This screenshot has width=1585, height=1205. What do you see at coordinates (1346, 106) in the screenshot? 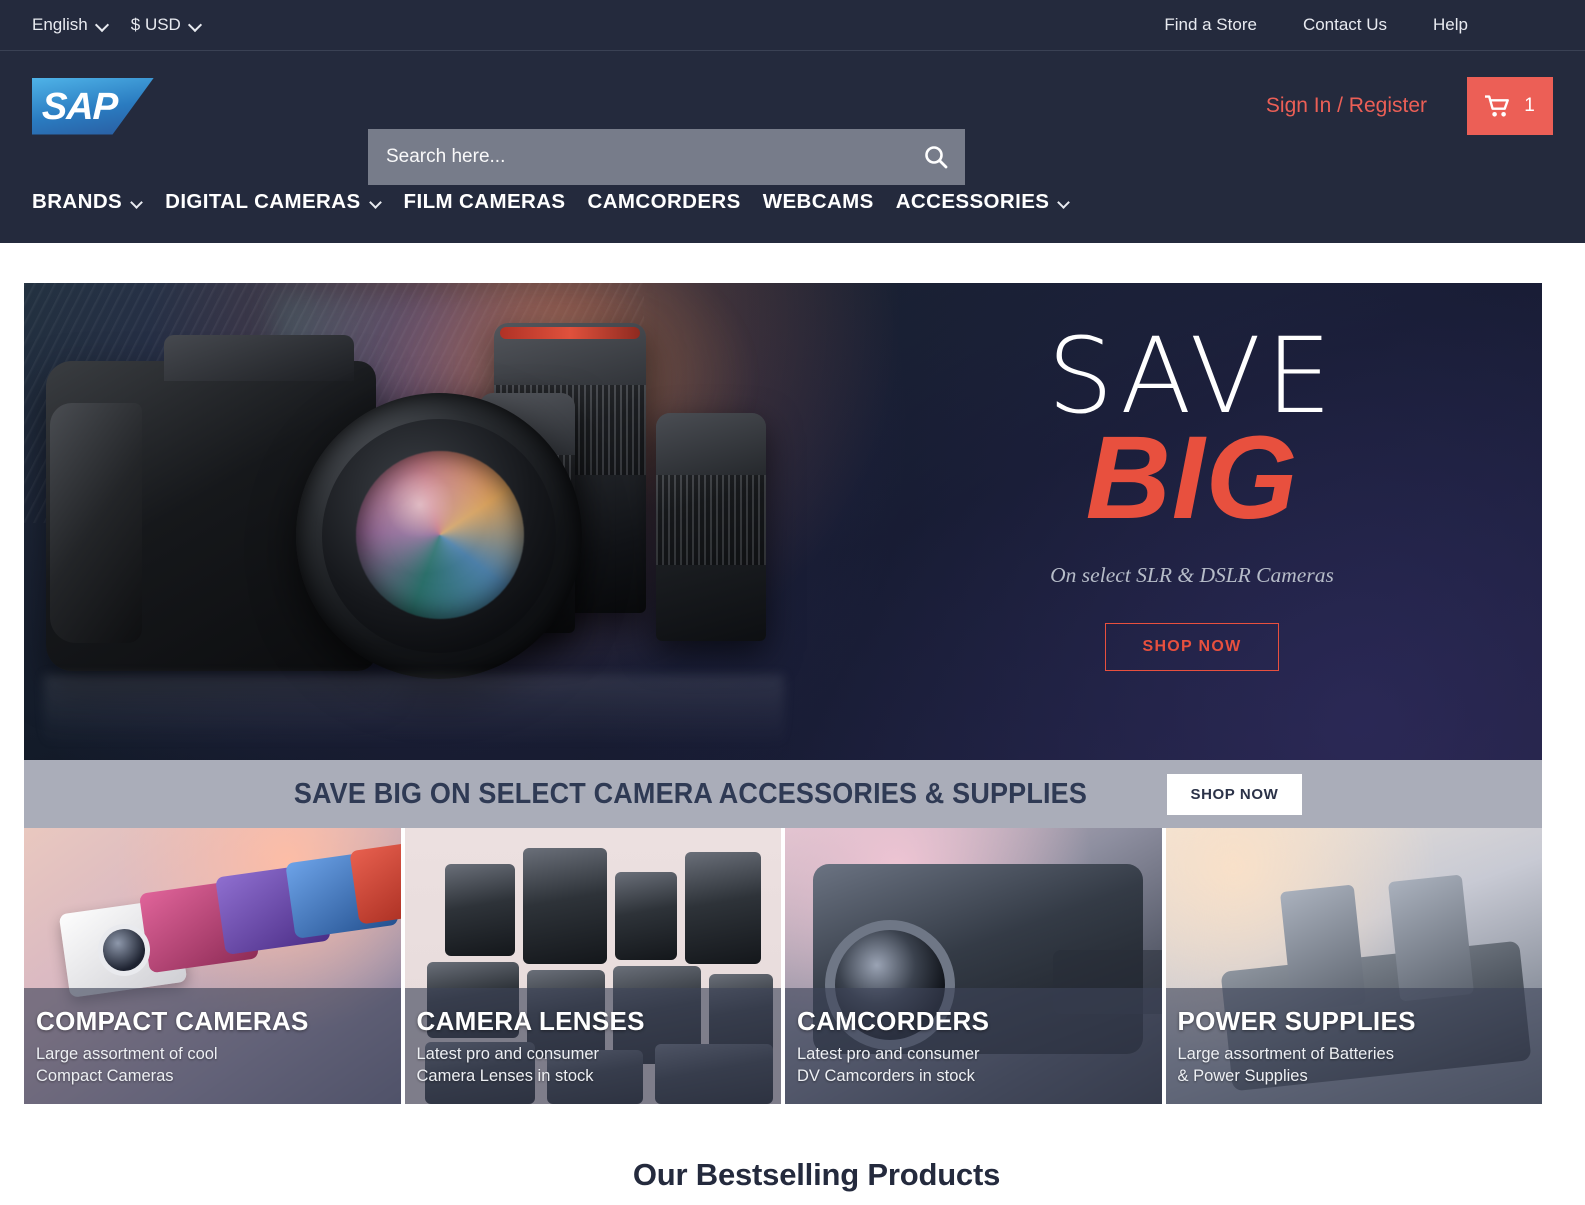
I see `sign-in-register-link: Sign In / Register` at bounding box center [1346, 106].